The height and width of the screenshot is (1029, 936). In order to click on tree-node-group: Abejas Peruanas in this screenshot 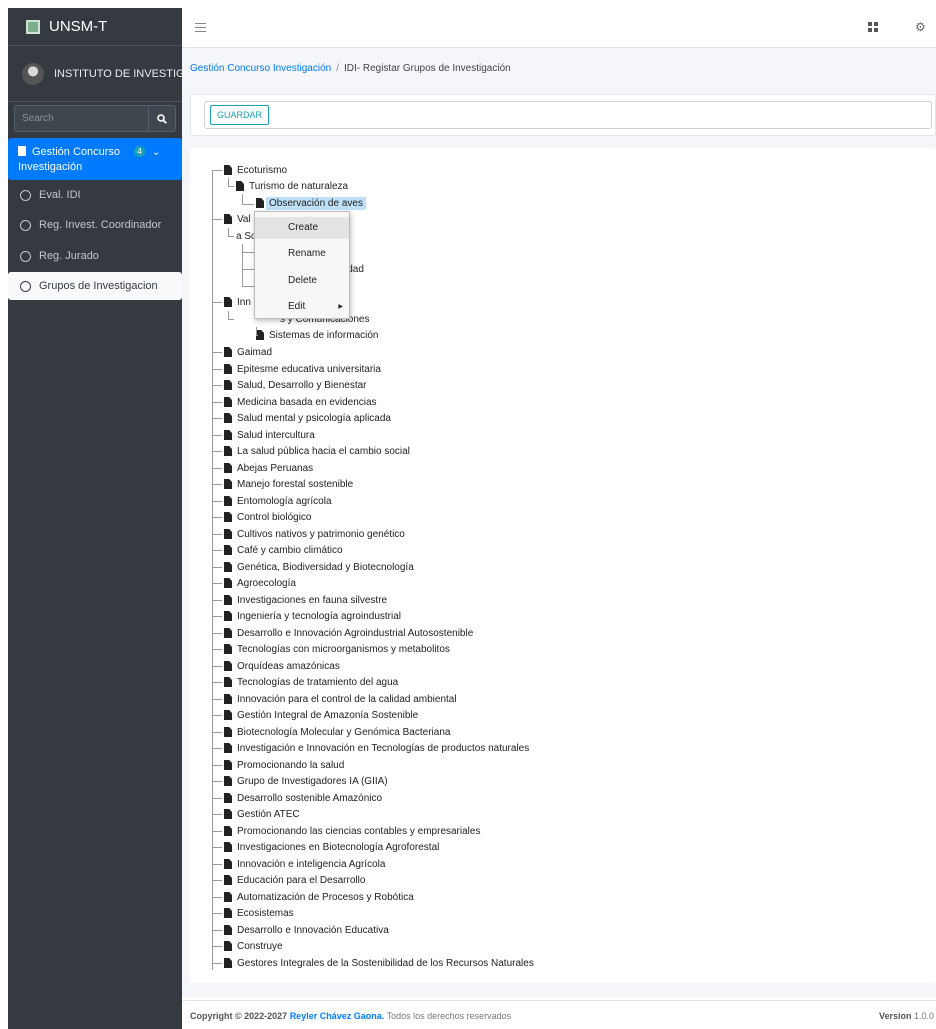, I will do `click(268, 468)`.